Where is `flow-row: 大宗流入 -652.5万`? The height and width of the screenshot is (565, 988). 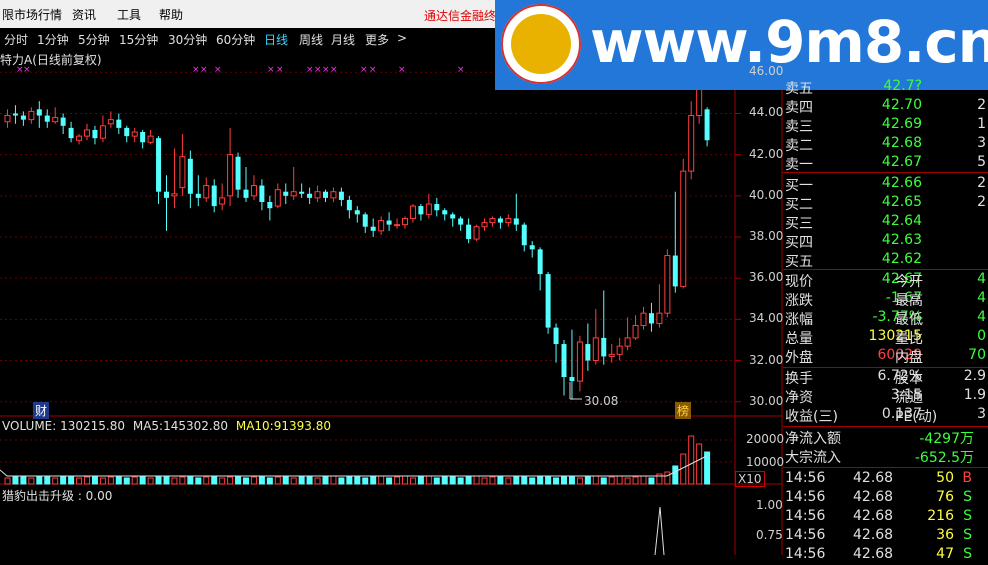 flow-row: 大宗流入 -652.5万 is located at coordinates (885, 456).